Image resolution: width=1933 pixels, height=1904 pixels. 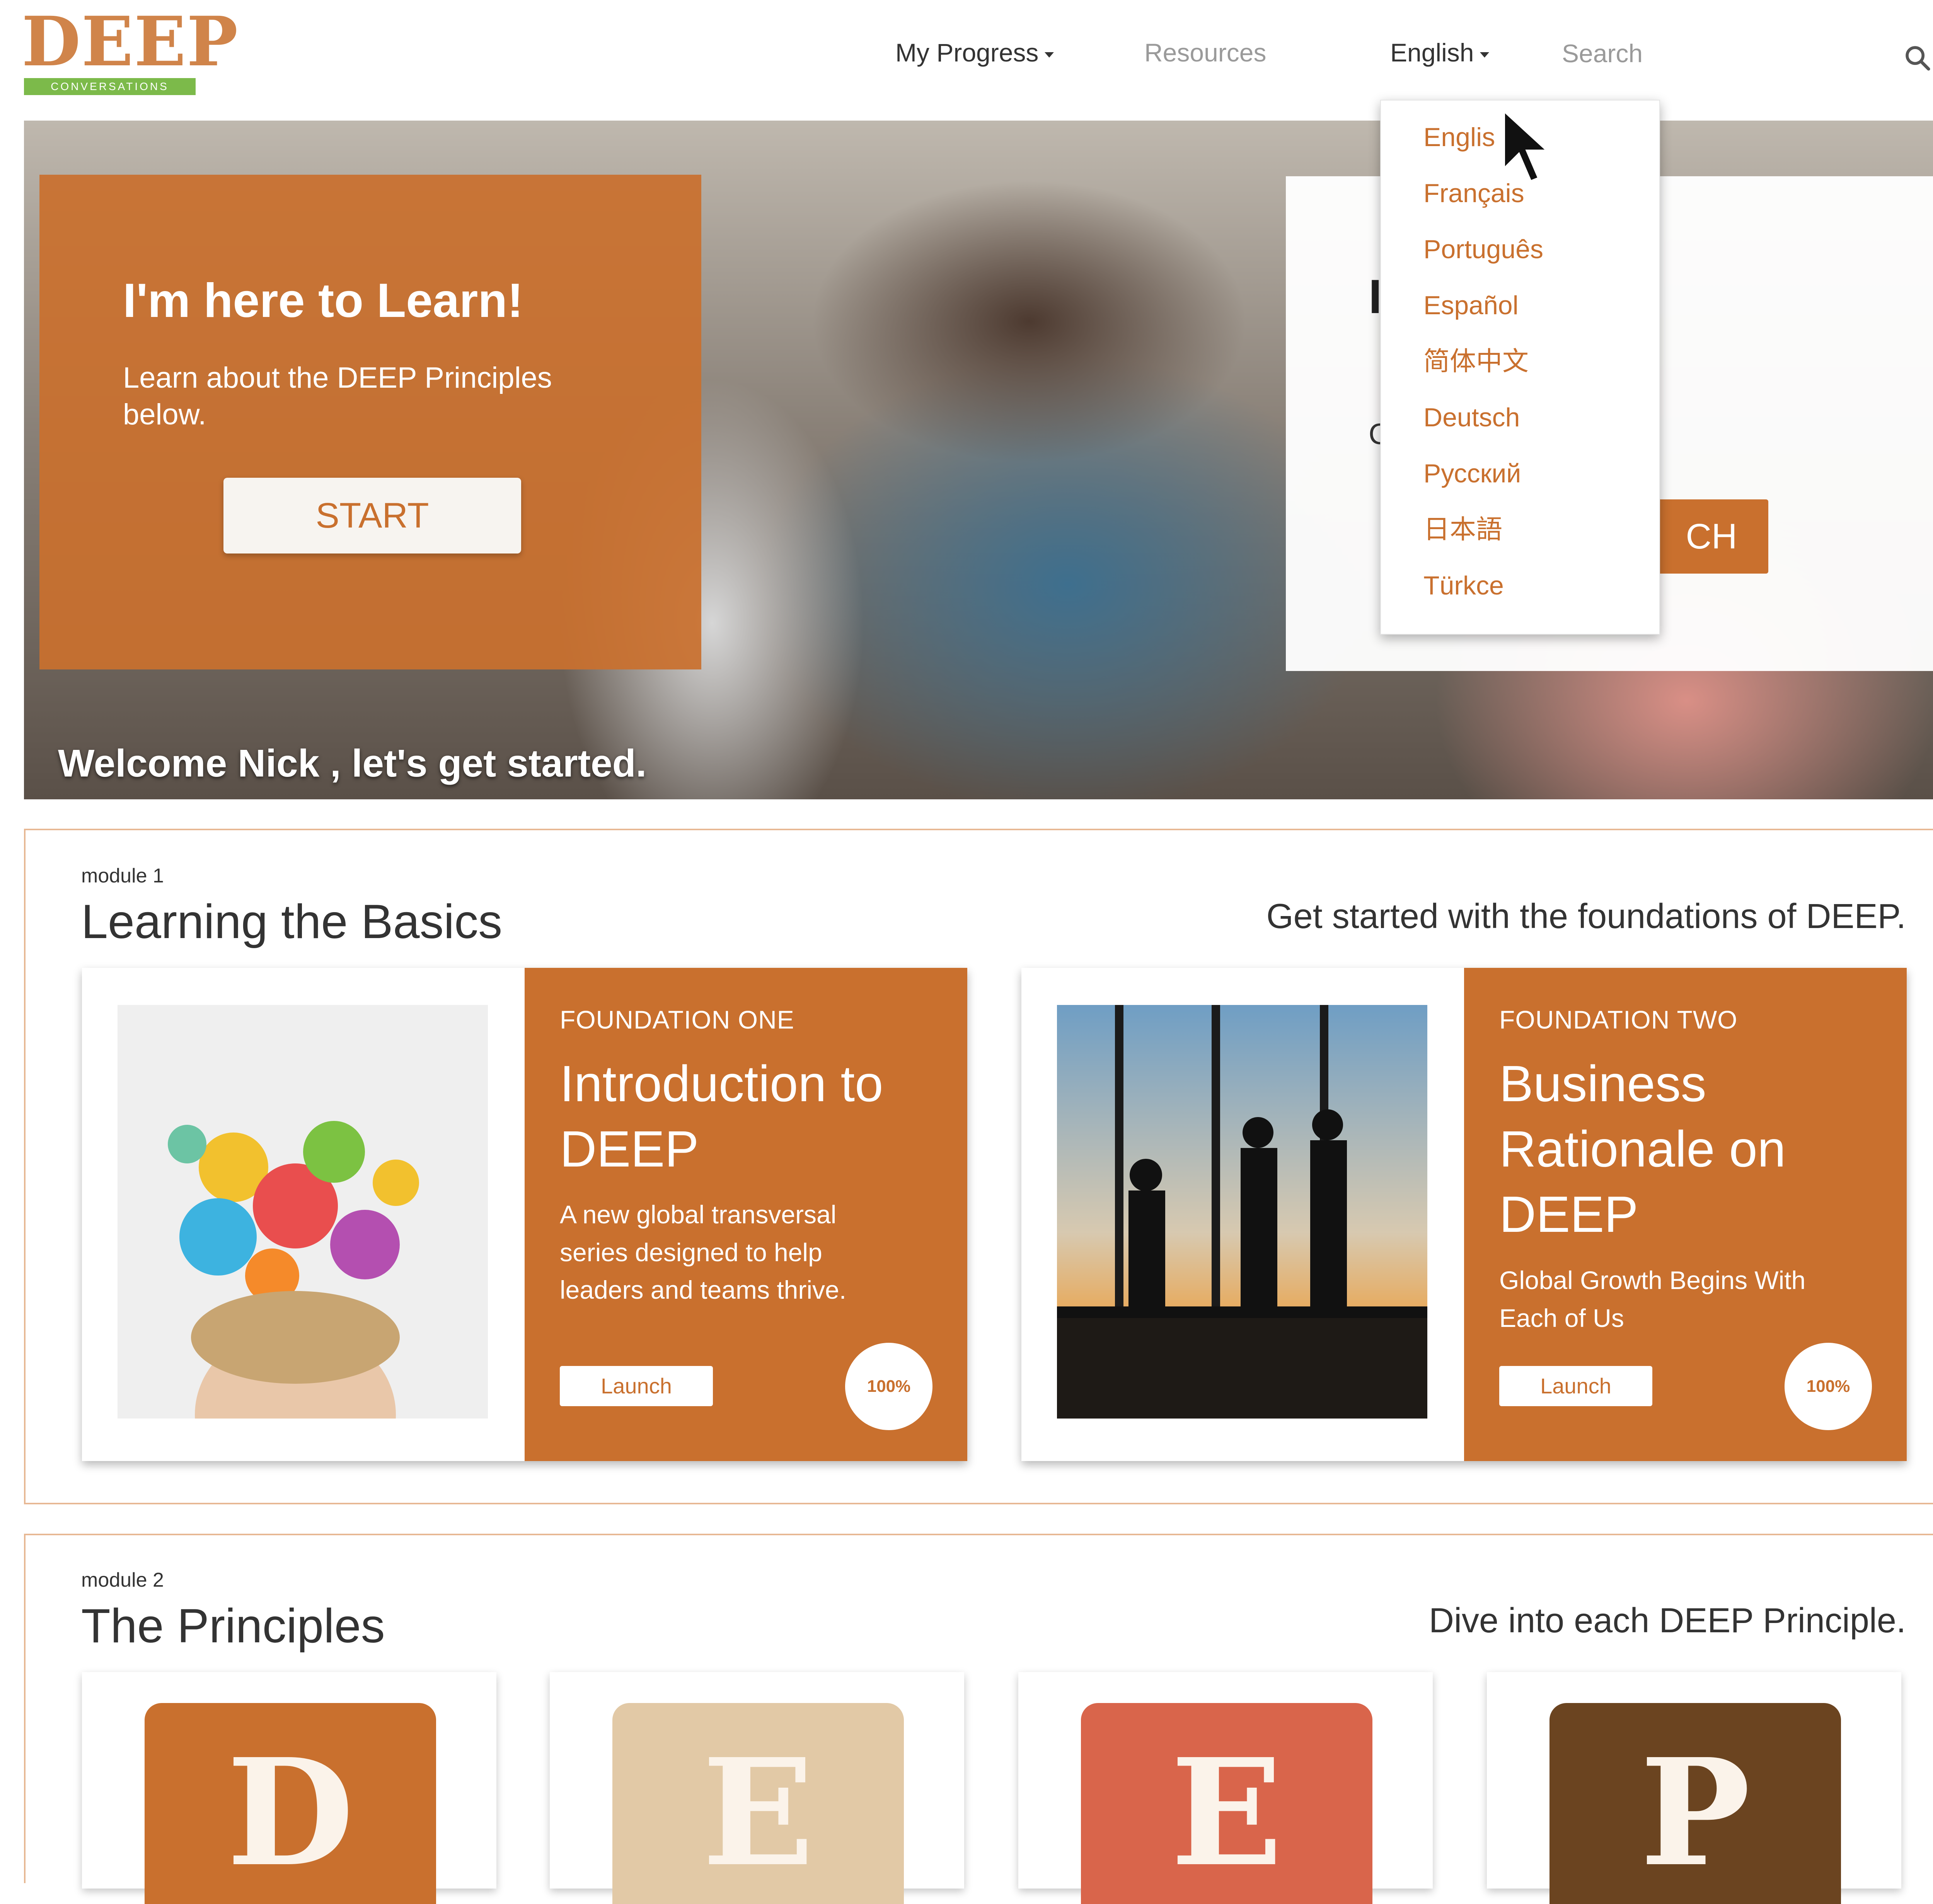 What do you see at coordinates (1695, 1812) in the screenshot?
I see `principle-letter: P` at bounding box center [1695, 1812].